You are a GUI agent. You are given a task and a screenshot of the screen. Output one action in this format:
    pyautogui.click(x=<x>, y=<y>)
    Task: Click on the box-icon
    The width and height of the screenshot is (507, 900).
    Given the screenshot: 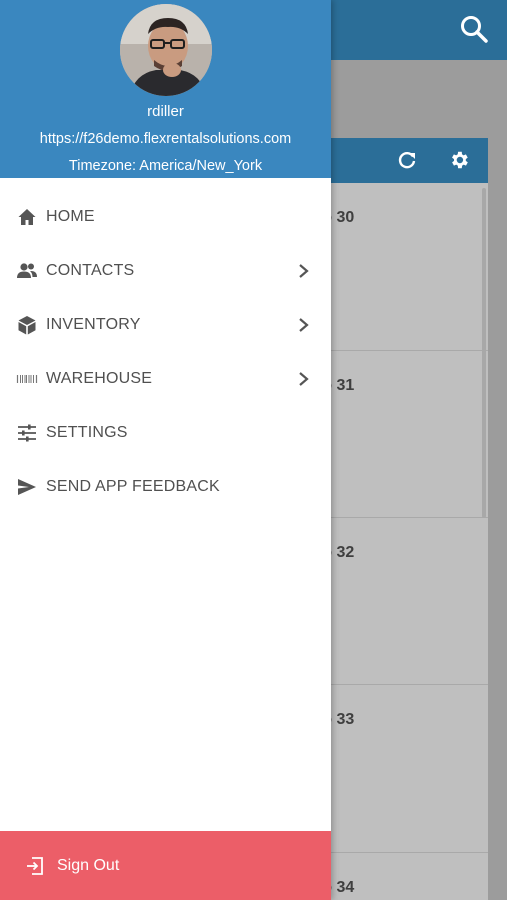 What is the action you would take?
    pyautogui.click(x=27, y=325)
    